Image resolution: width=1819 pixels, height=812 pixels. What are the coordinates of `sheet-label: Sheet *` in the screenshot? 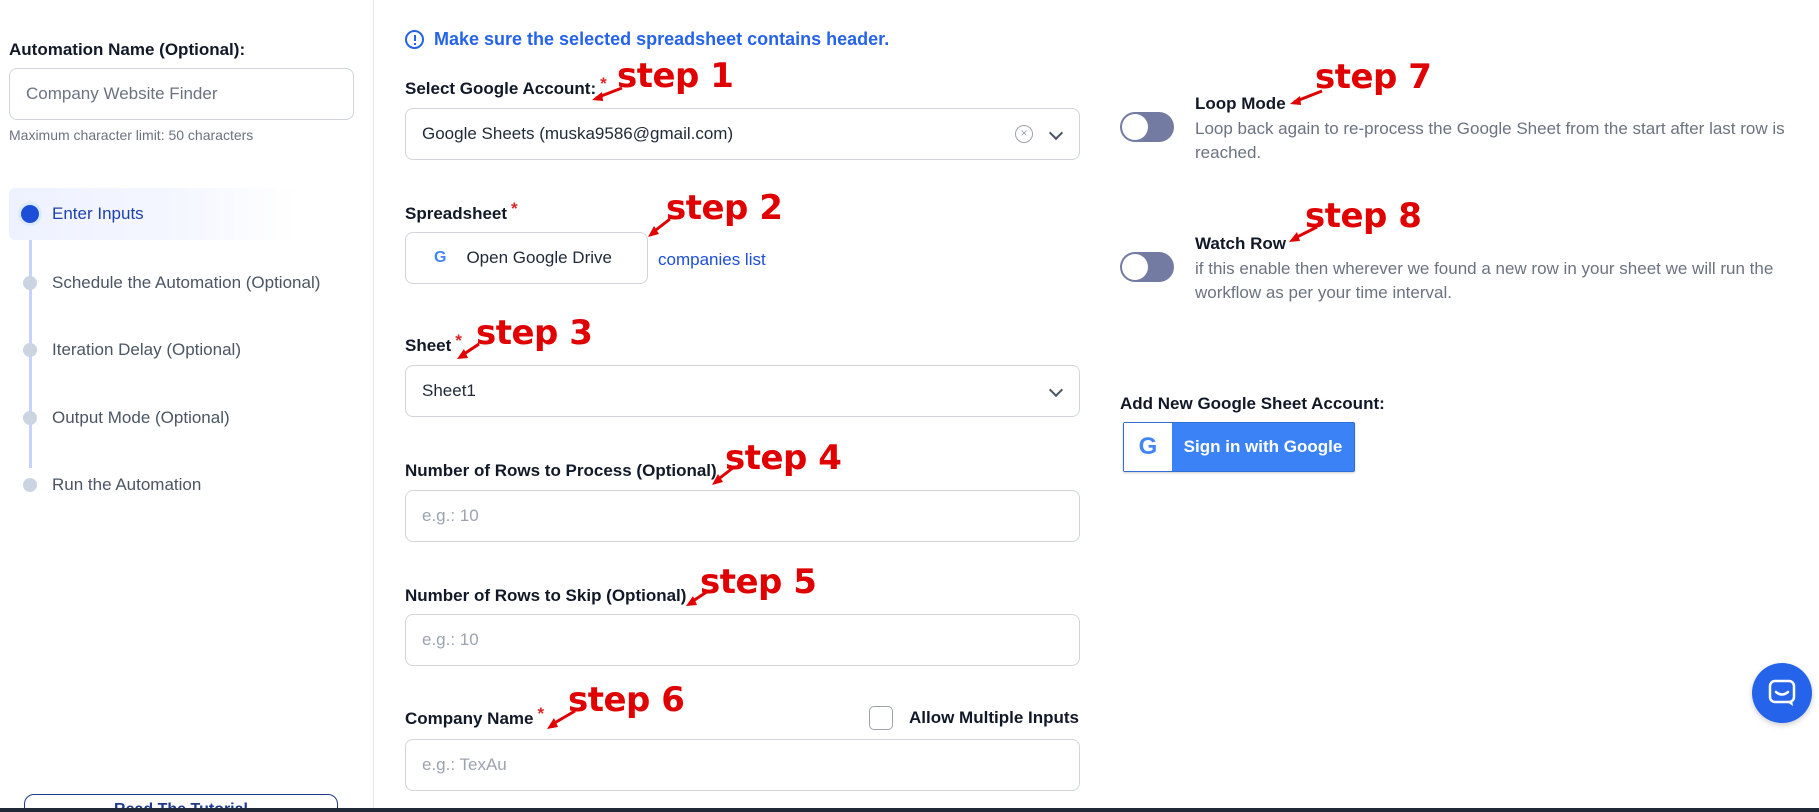 It's located at (433, 343).